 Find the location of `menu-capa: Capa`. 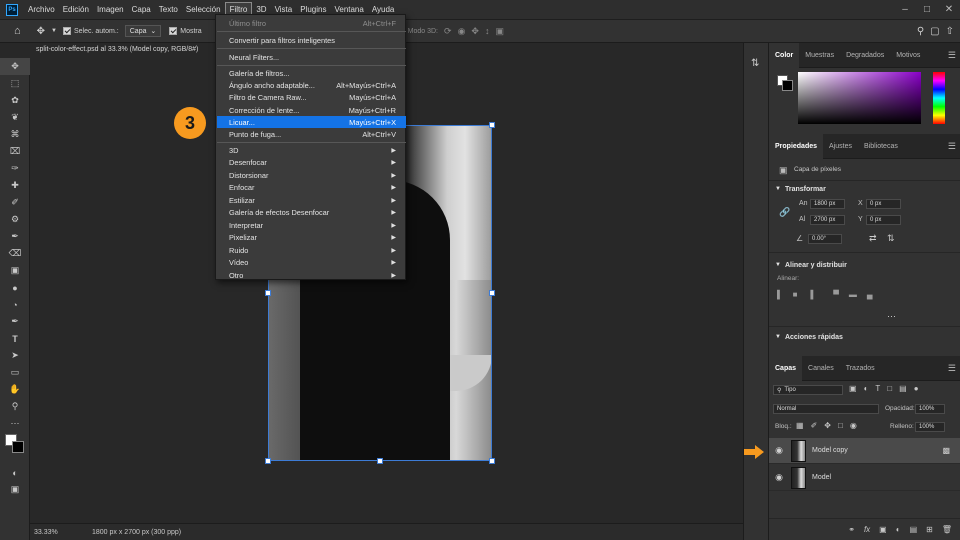

menu-capa: Capa is located at coordinates (141, 10).